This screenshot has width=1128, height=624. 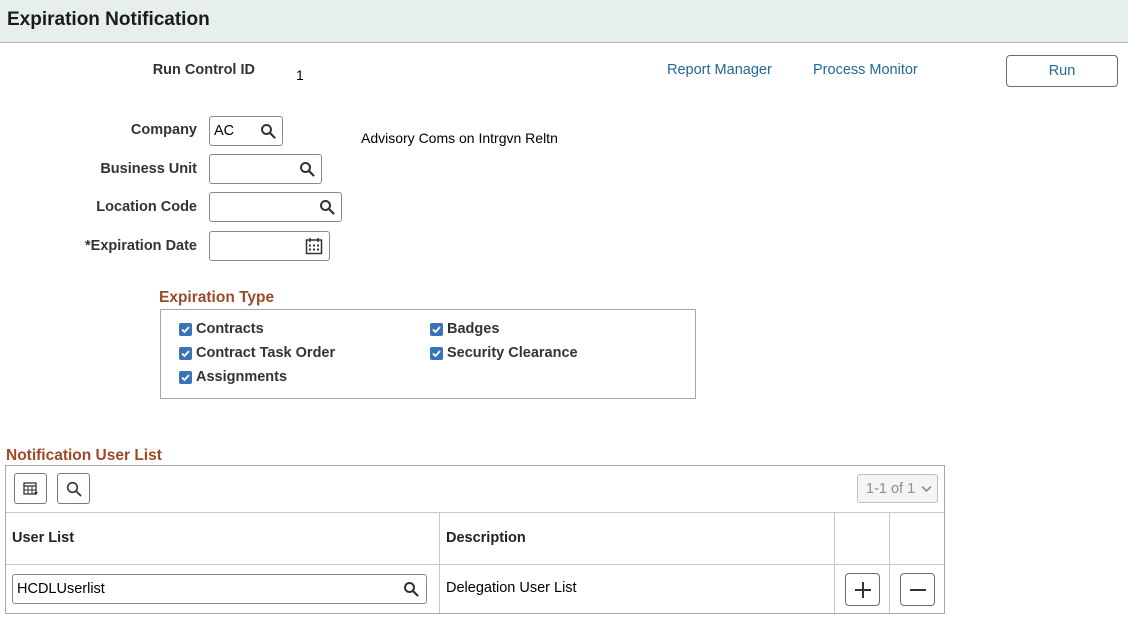 I want to click on run-control-value: 1, so click(x=300, y=75).